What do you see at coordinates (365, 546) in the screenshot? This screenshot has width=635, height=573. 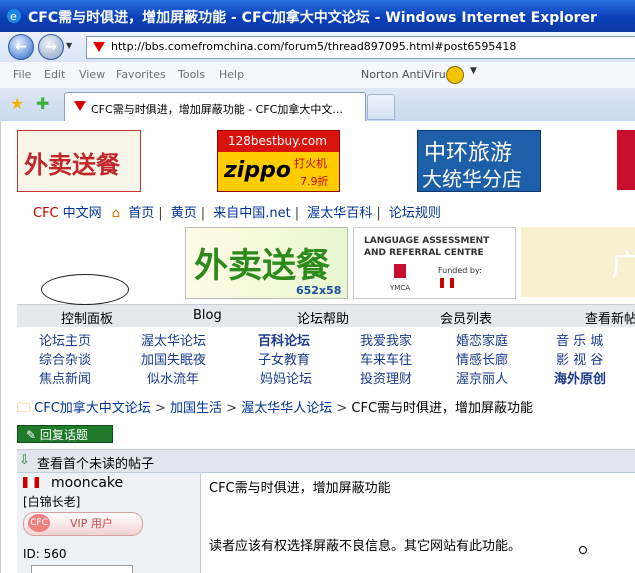 I see `post-body: 读者应该有权选择屏蔽不良信息。其它网站有此功能。` at bounding box center [365, 546].